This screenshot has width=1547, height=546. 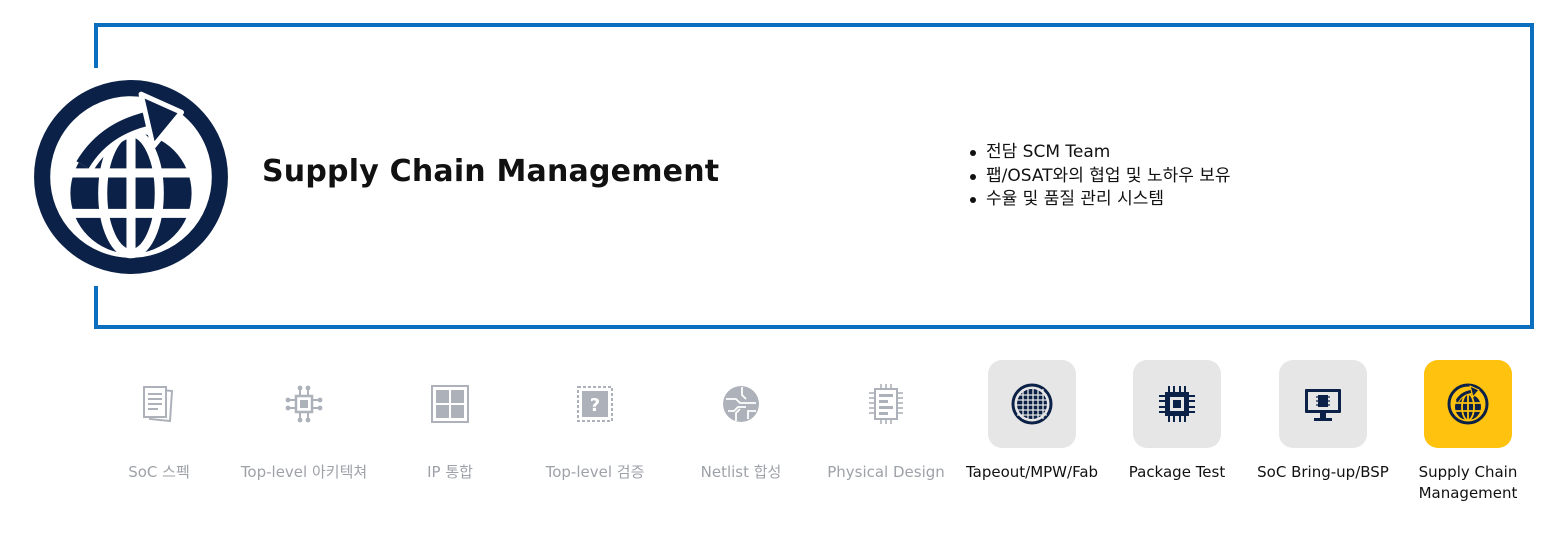 I want to click on circuit-globe-icon, so click(x=741, y=404).